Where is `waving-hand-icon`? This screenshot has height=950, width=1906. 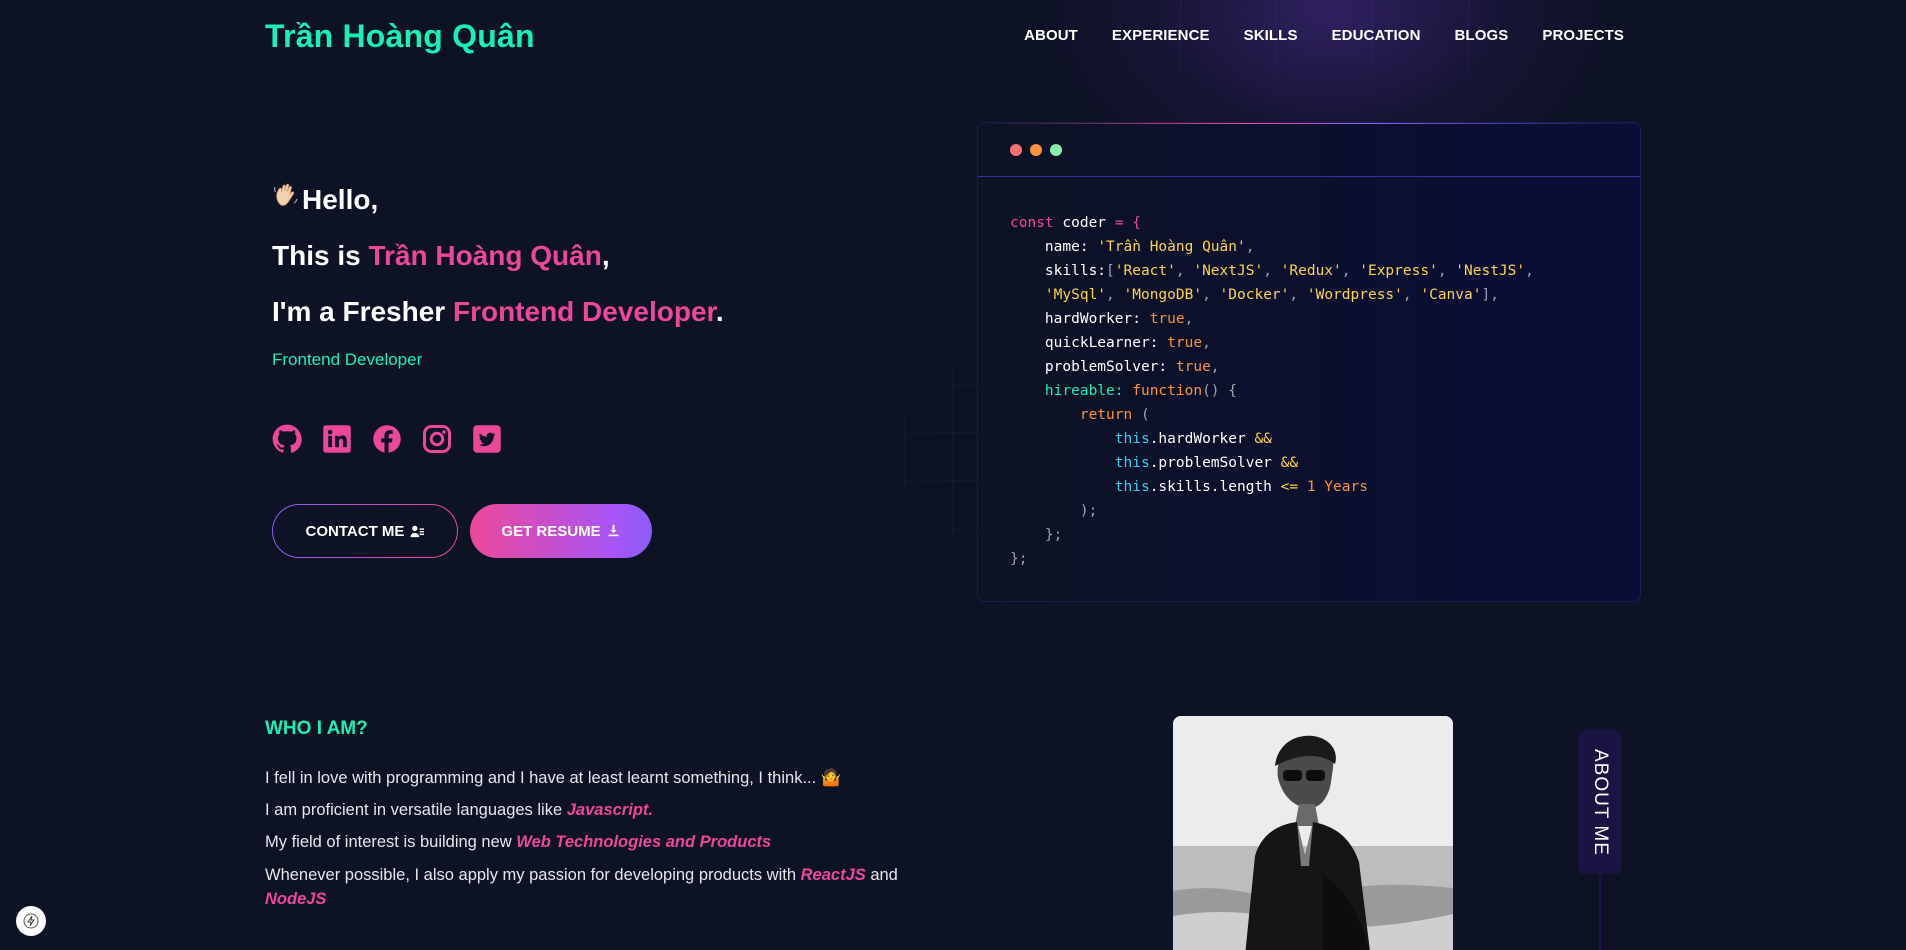 waving-hand-icon is located at coordinates (287, 200).